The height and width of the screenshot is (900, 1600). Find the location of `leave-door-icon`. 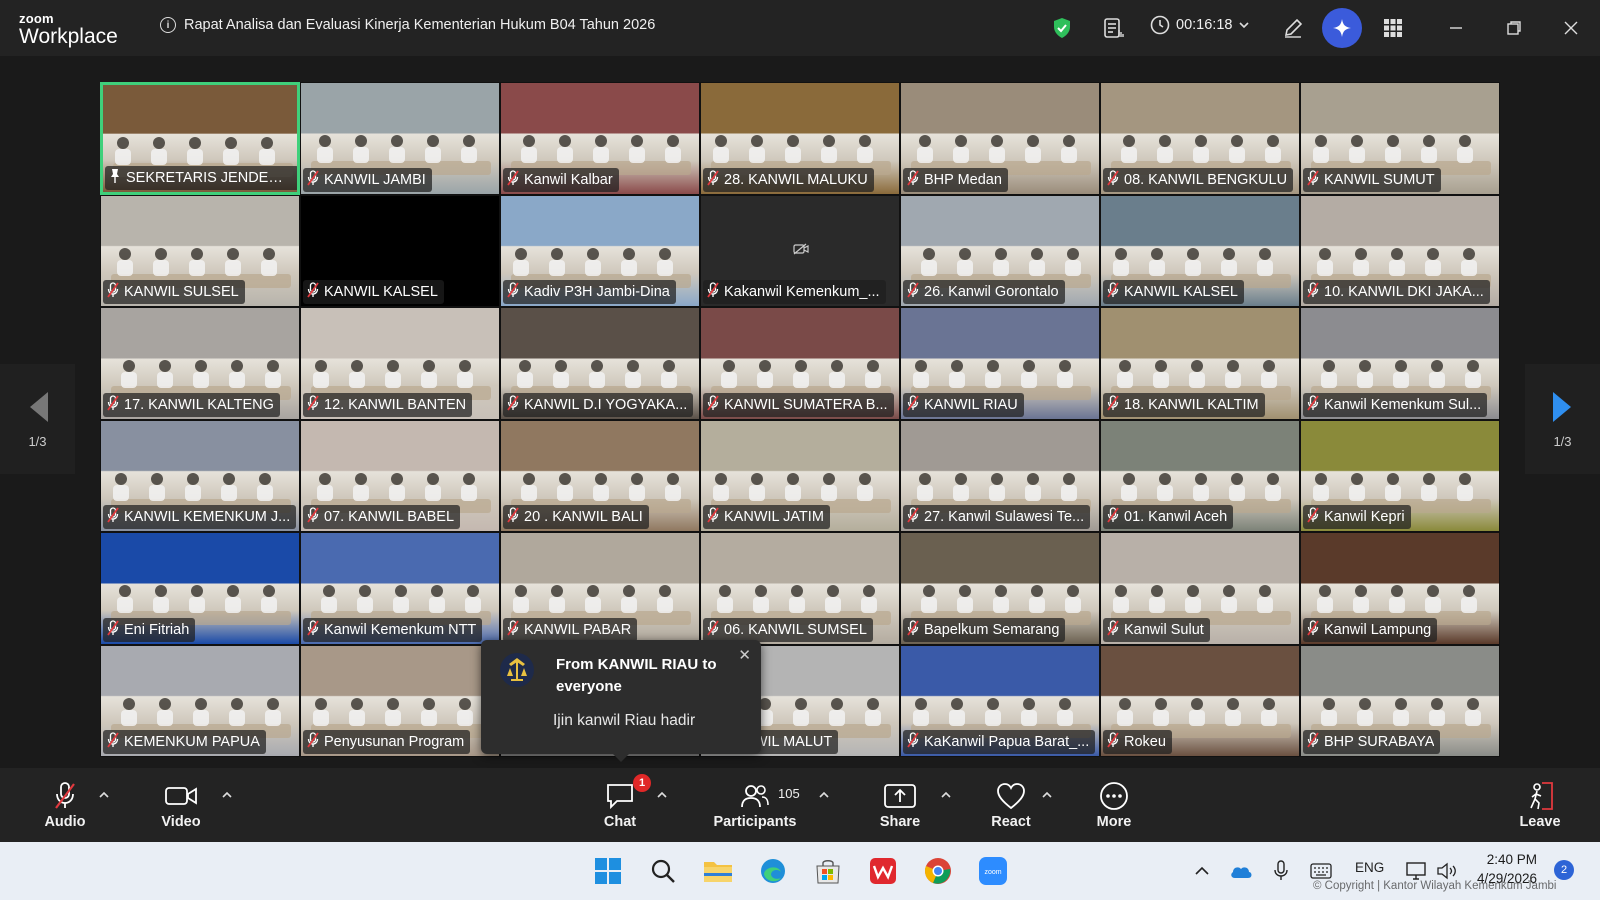

leave-door-icon is located at coordinates (1540, 796).